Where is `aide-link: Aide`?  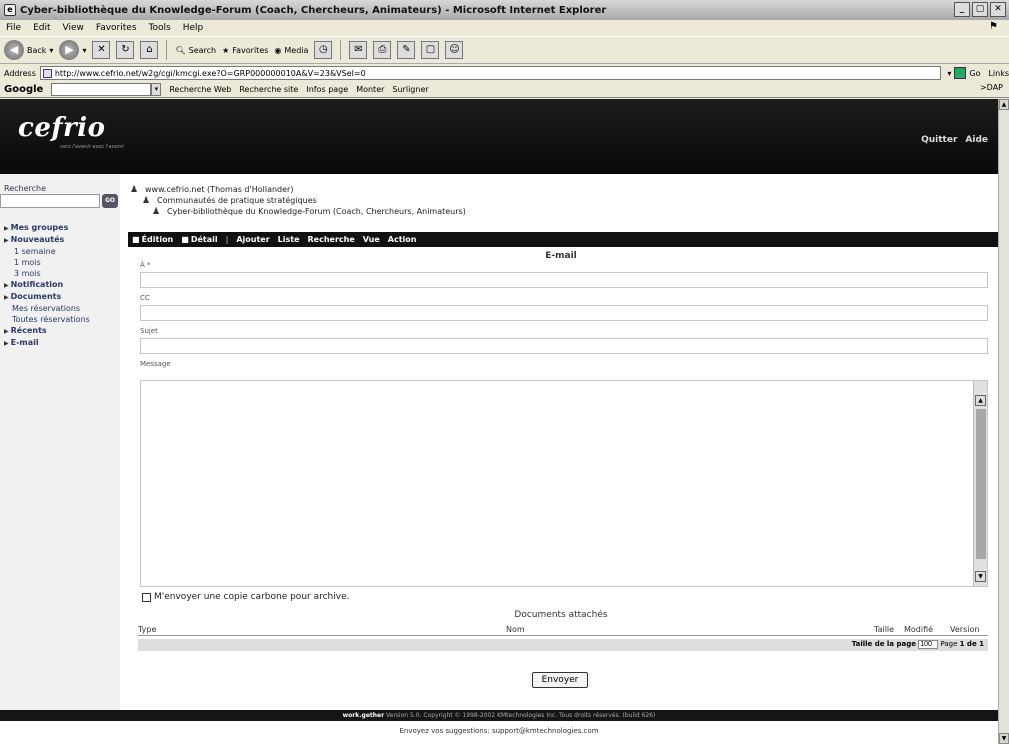
aide-link: Aide is located at coordinates (976, 140).